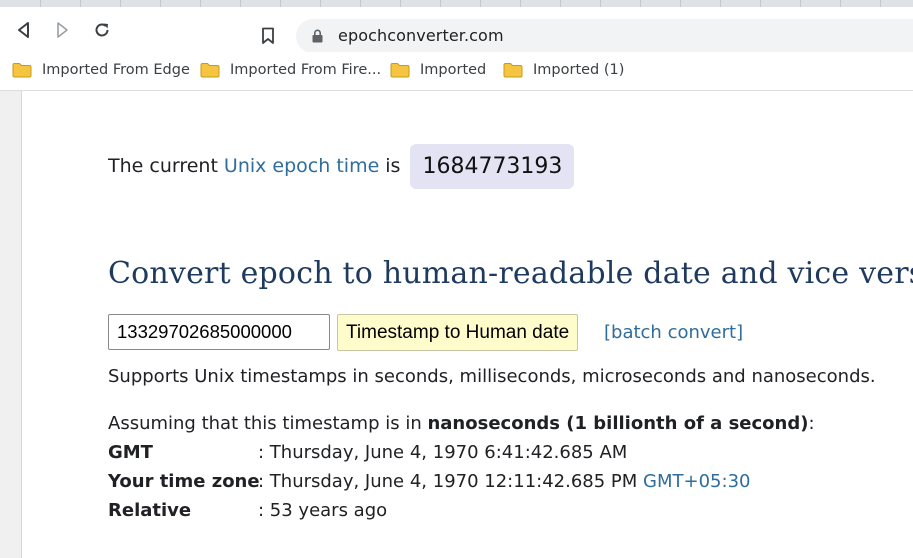  I want to click on lock-icon, so click(317, 36).